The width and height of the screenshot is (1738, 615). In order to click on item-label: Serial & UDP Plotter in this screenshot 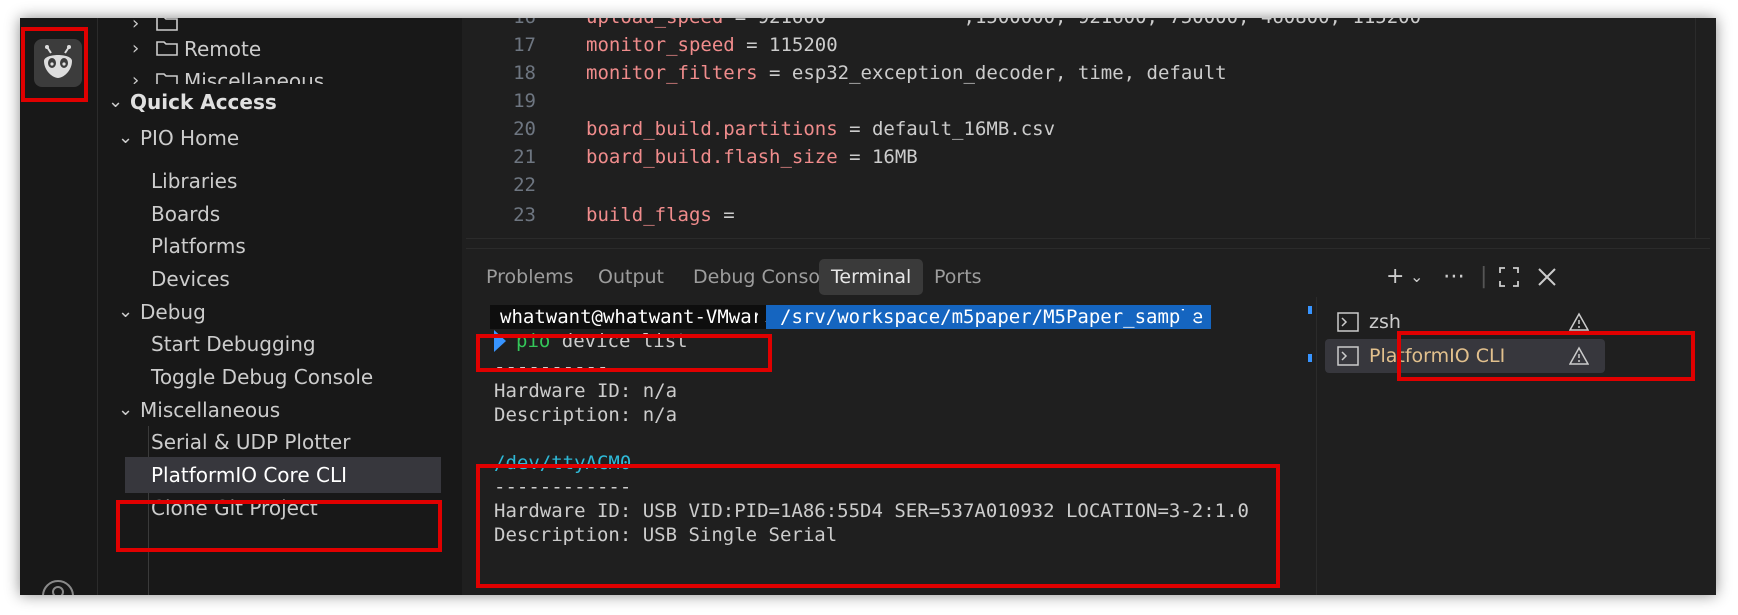, I will do `click(251, 442)`.